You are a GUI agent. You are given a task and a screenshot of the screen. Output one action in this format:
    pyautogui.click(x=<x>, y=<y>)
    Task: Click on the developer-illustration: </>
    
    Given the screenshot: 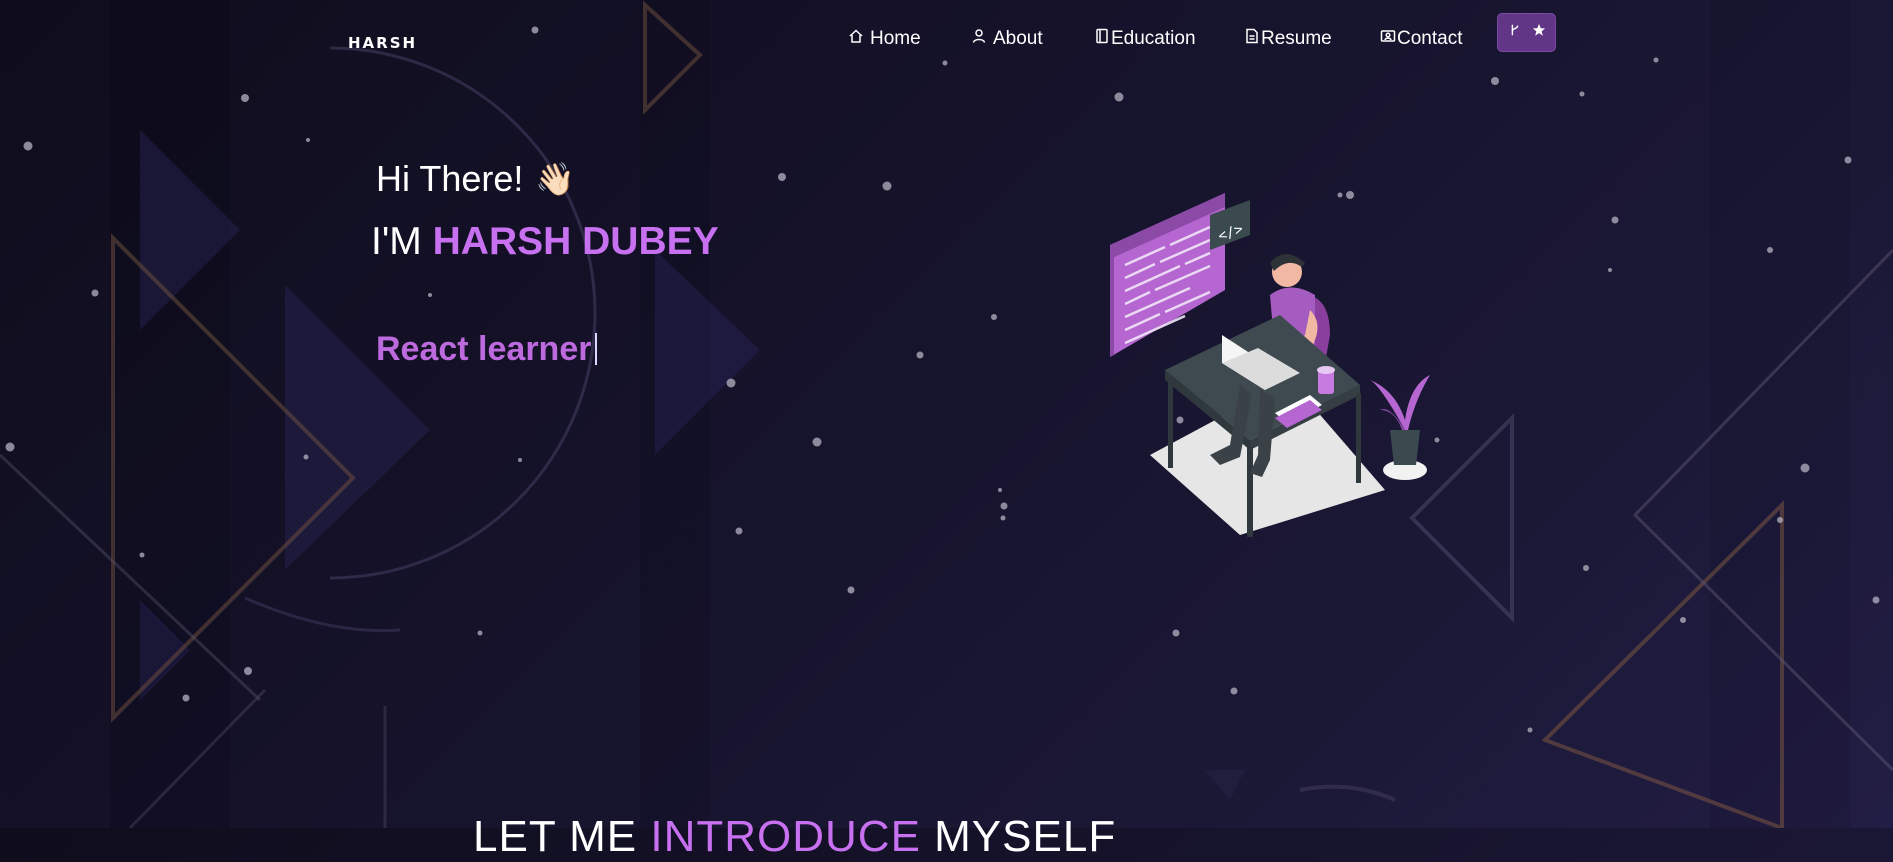 What is the action you would take?
    pyautogui.click(x=1270, y=365)
    